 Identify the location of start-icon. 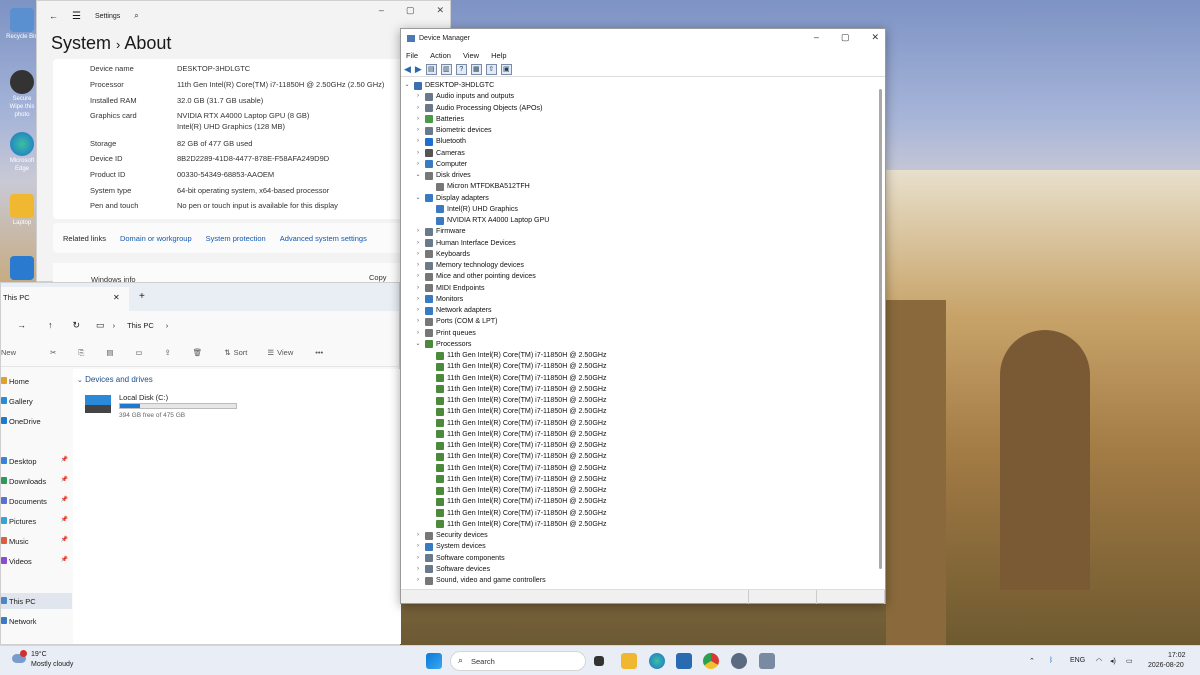
(434, 661).